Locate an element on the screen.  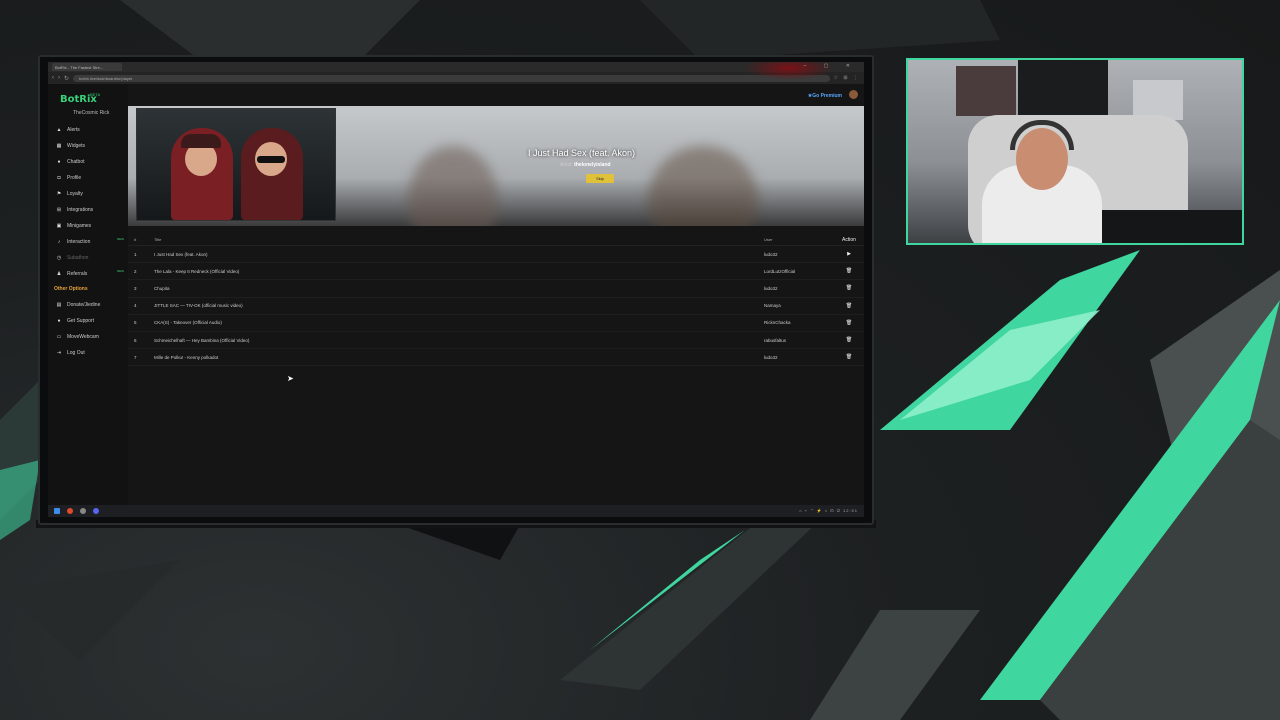
sidebar-item-label: Minigames is located at coordinates (79, 226).